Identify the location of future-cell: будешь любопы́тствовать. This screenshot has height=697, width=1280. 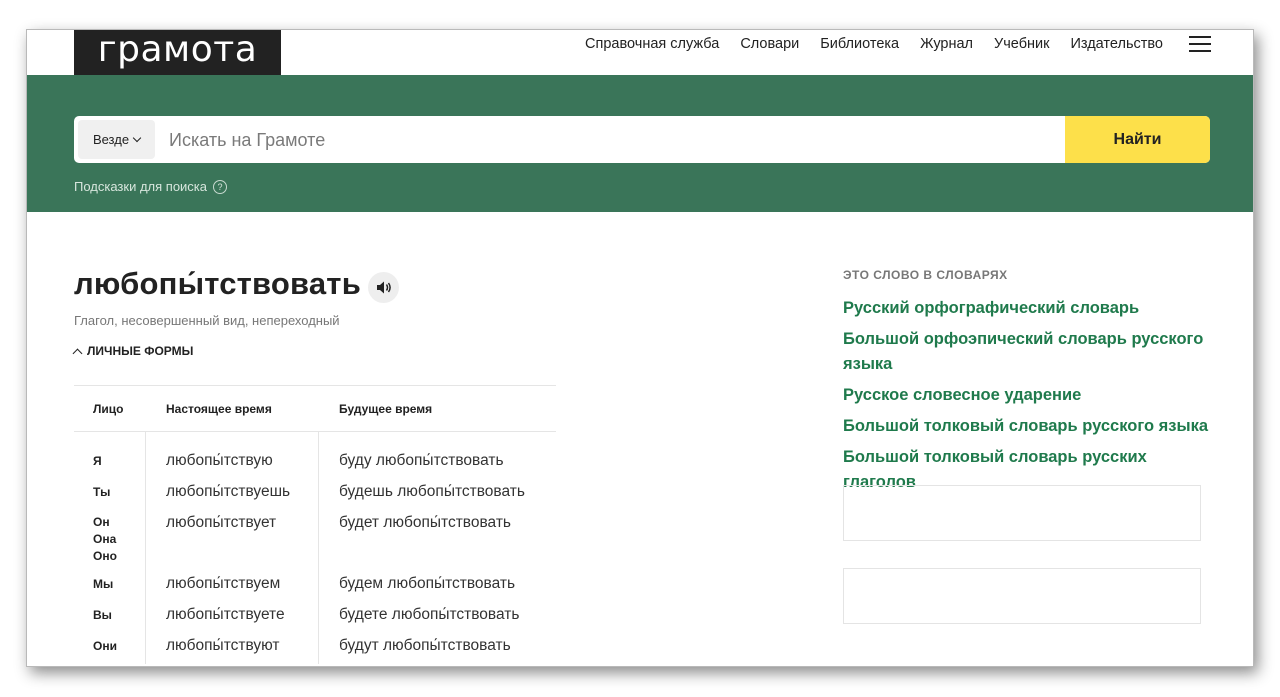
(432, 491).